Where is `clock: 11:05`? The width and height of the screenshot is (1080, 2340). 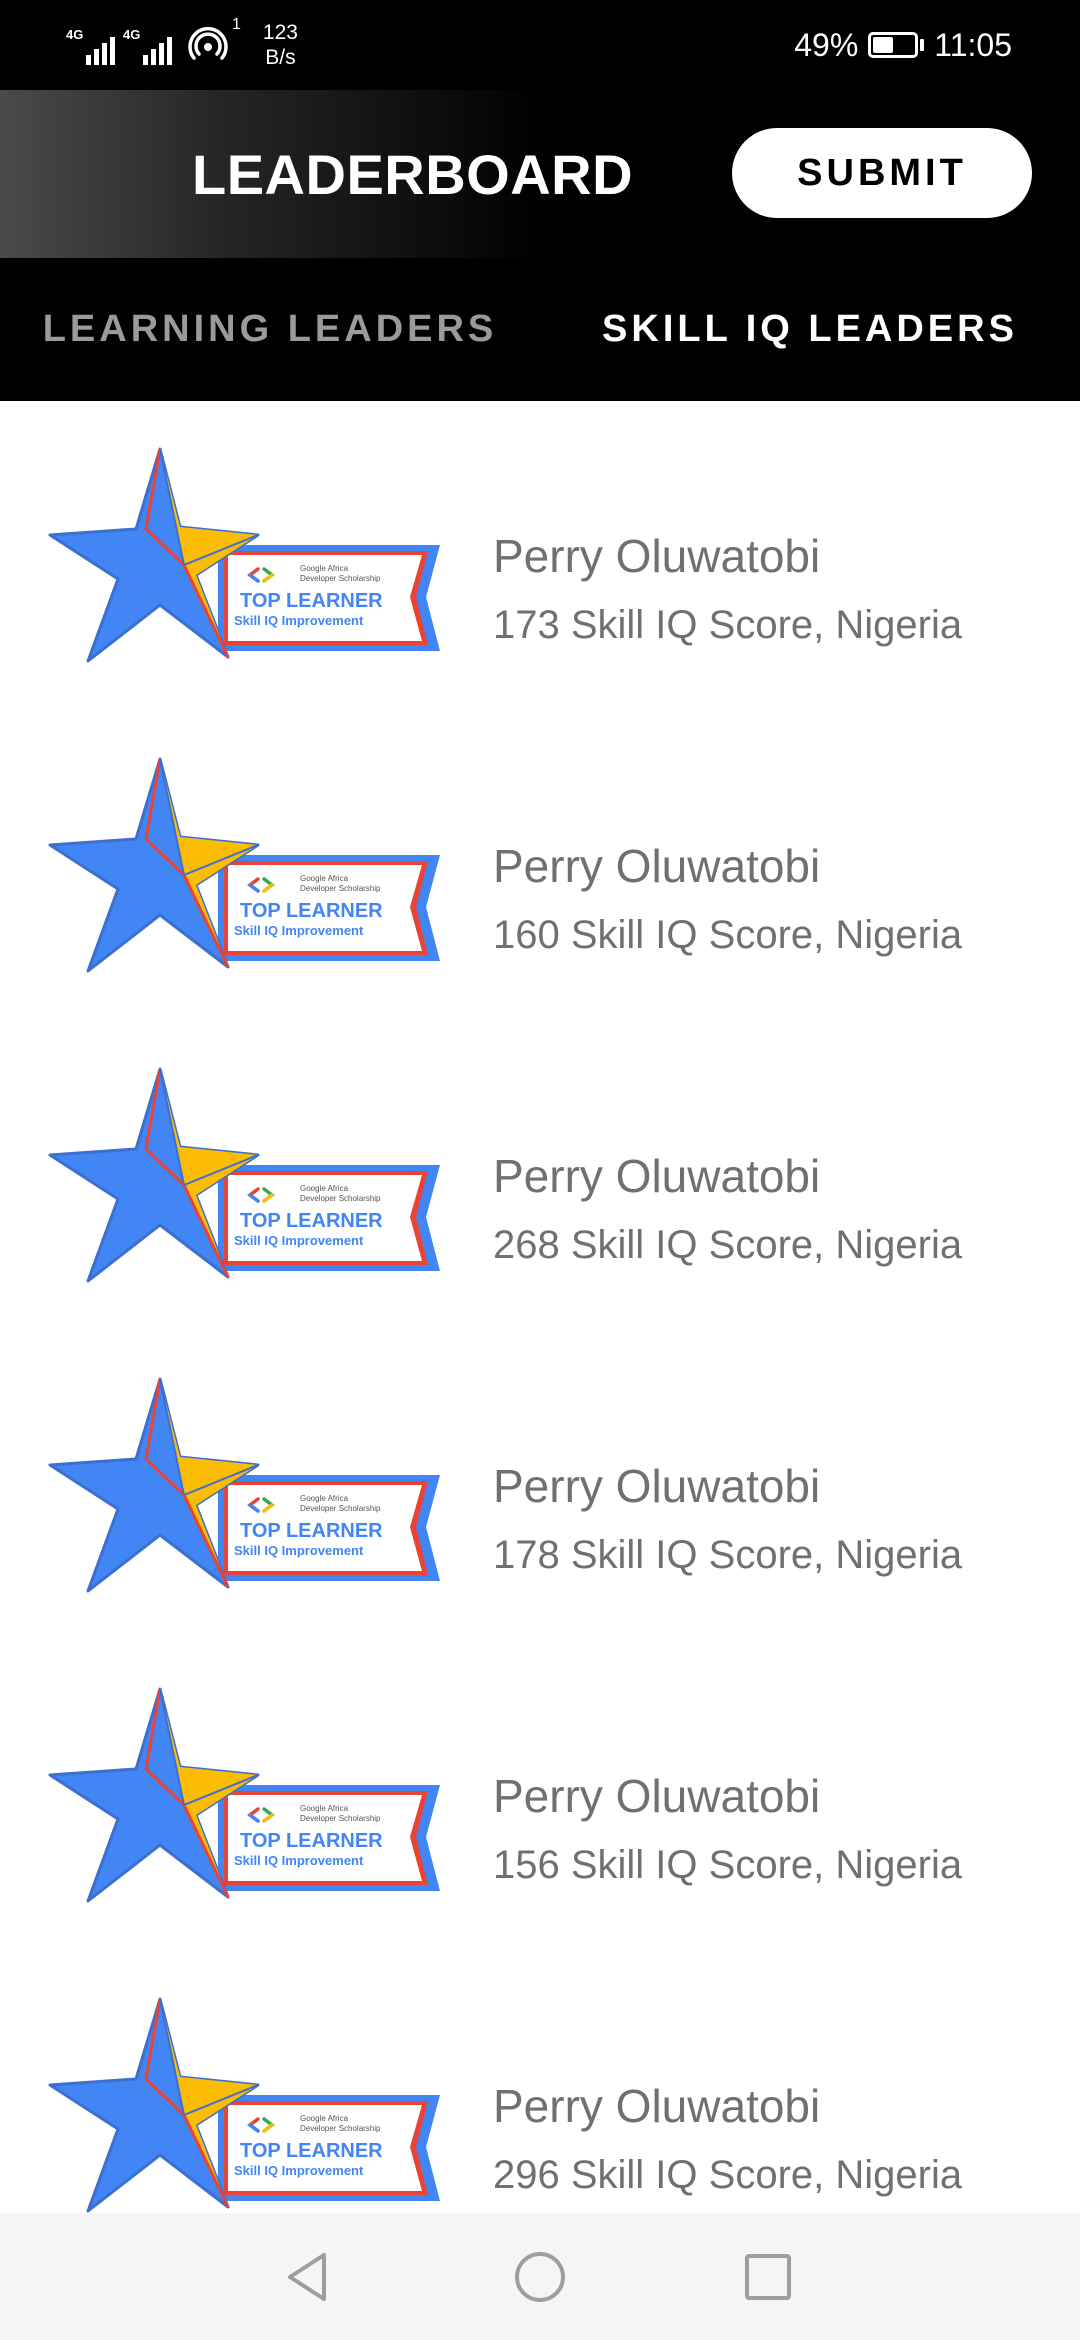 clock: 11:05 is located at coordinates (973, 44).